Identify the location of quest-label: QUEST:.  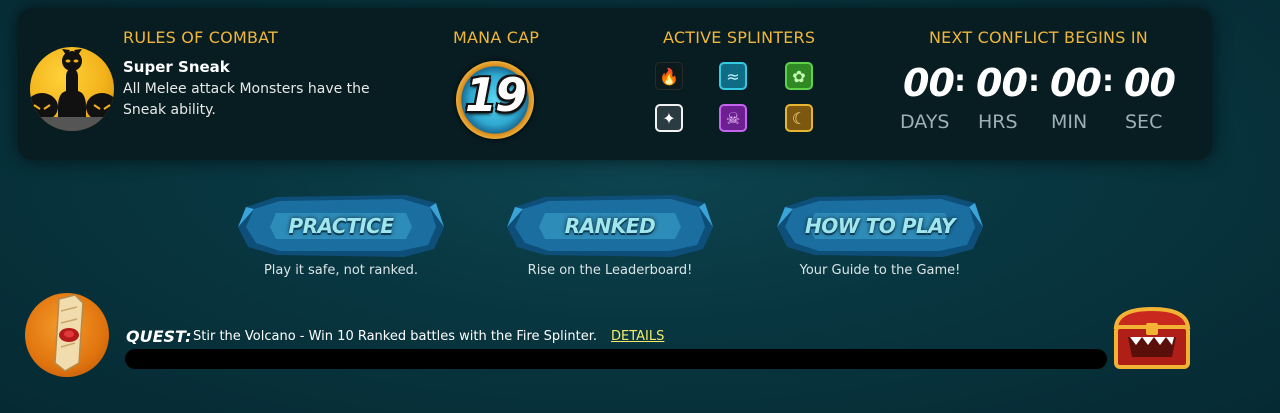
(159, 336).